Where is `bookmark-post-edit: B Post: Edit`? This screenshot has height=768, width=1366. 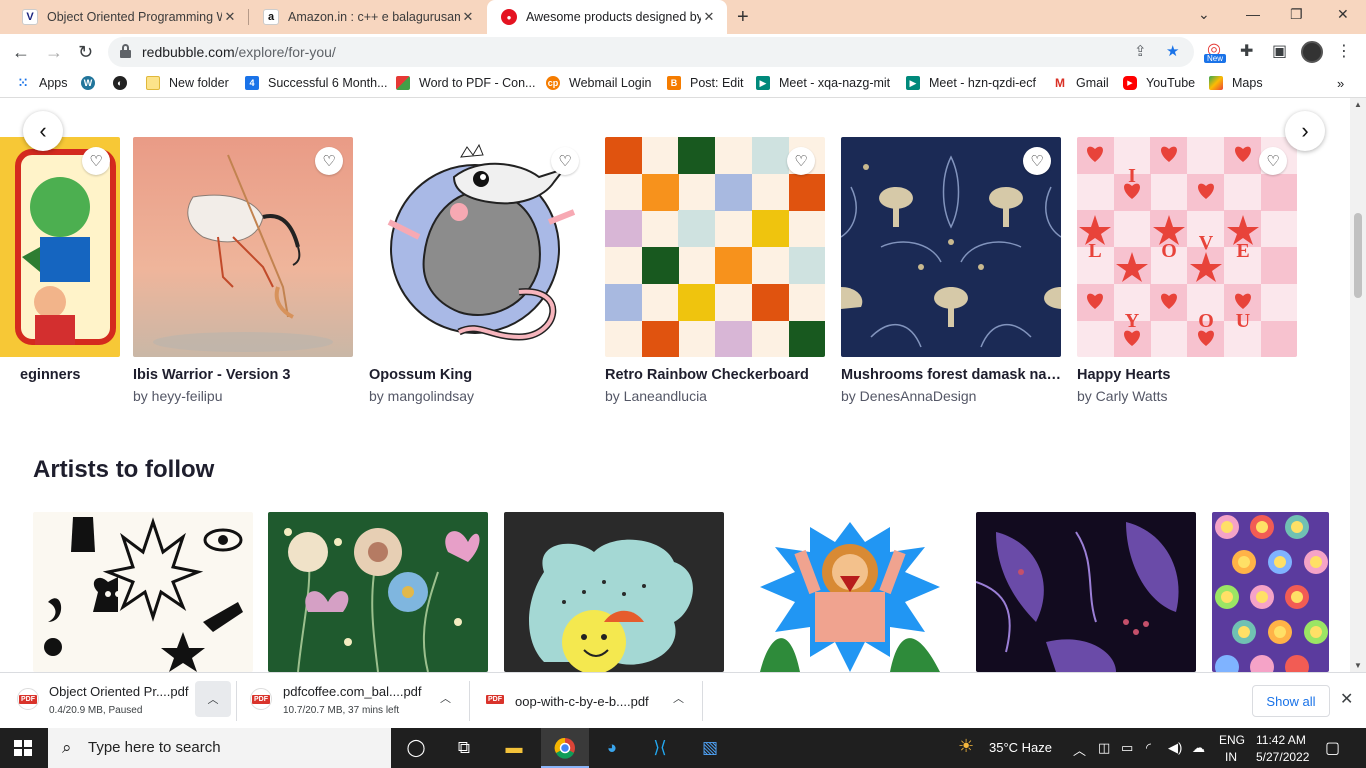
bookmark-post-edit: B Post: Edit is located at coordinates (705, 83).